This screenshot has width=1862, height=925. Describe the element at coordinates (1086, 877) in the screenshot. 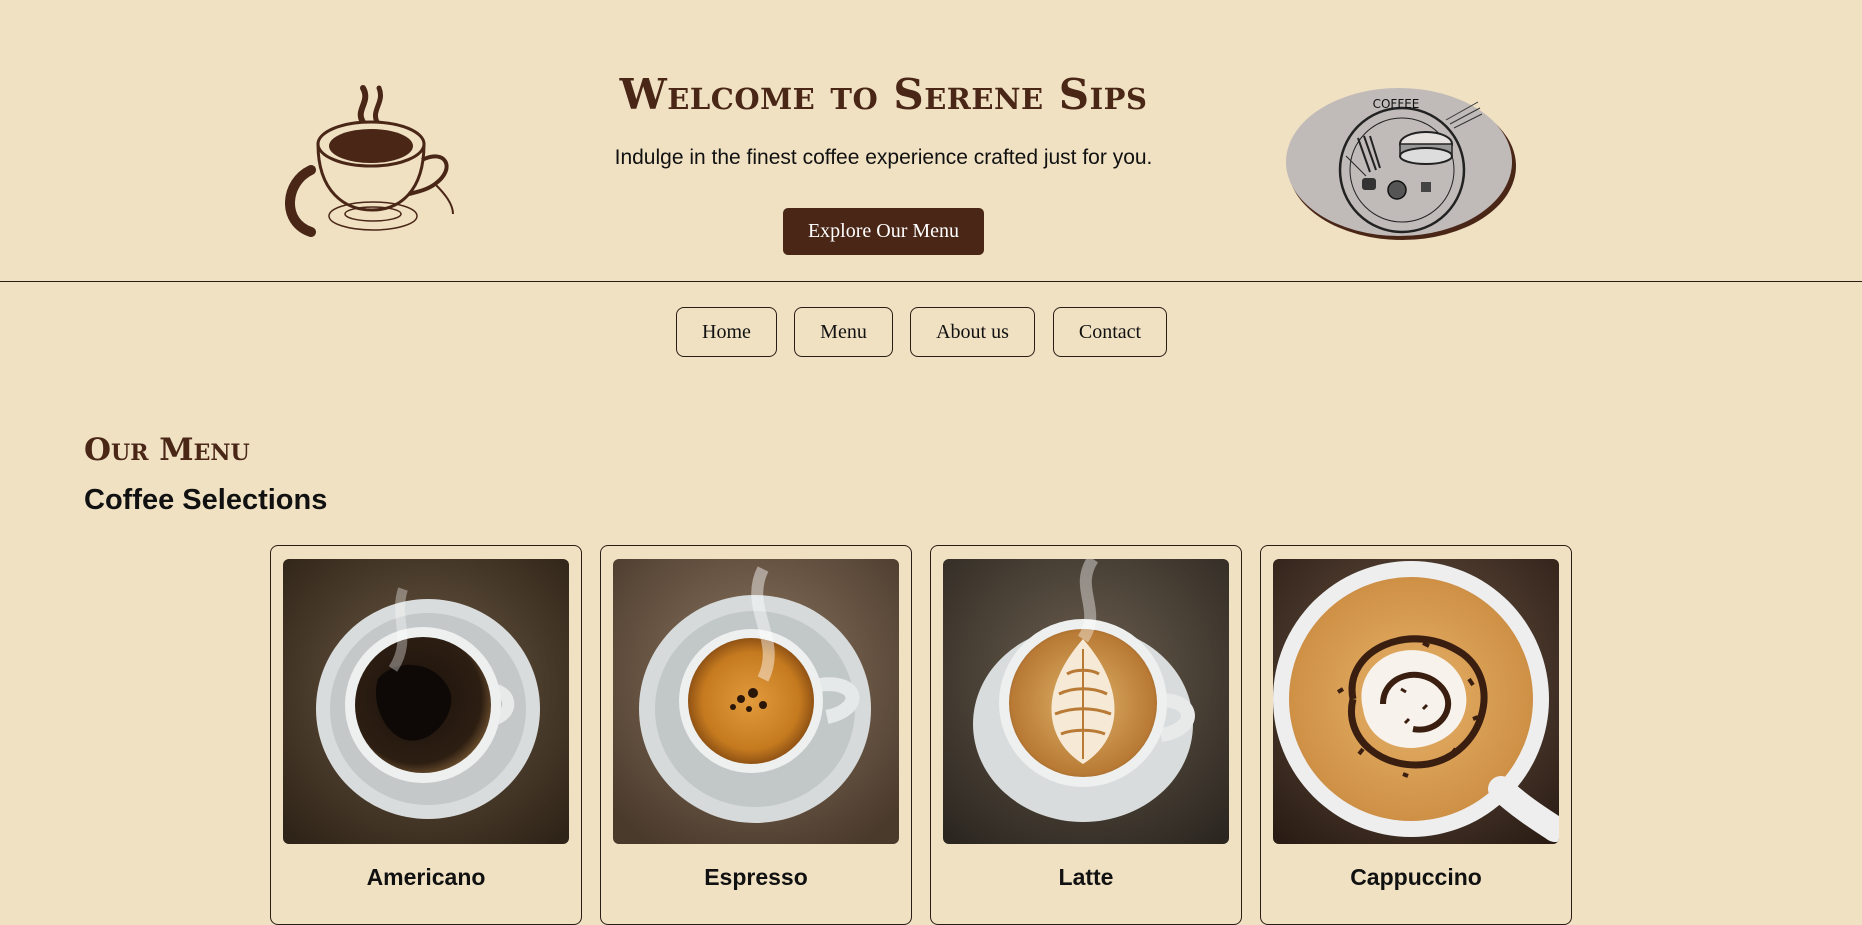

I see `menu-card-name: Latte` at that location.